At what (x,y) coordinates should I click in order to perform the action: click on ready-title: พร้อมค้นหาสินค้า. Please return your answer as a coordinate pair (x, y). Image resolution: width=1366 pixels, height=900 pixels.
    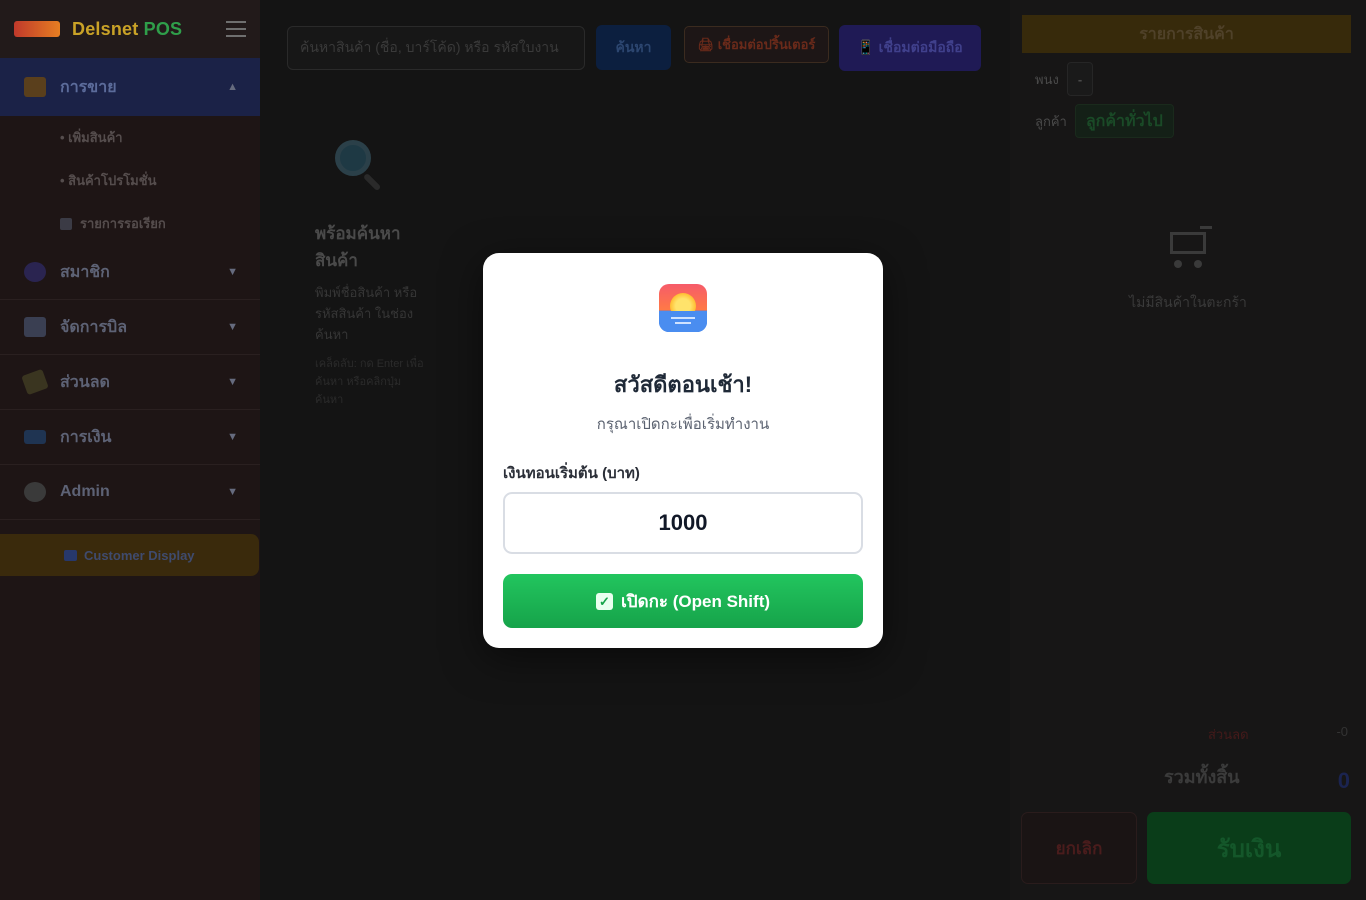
    Looking at the image, I should click on (358, 247).